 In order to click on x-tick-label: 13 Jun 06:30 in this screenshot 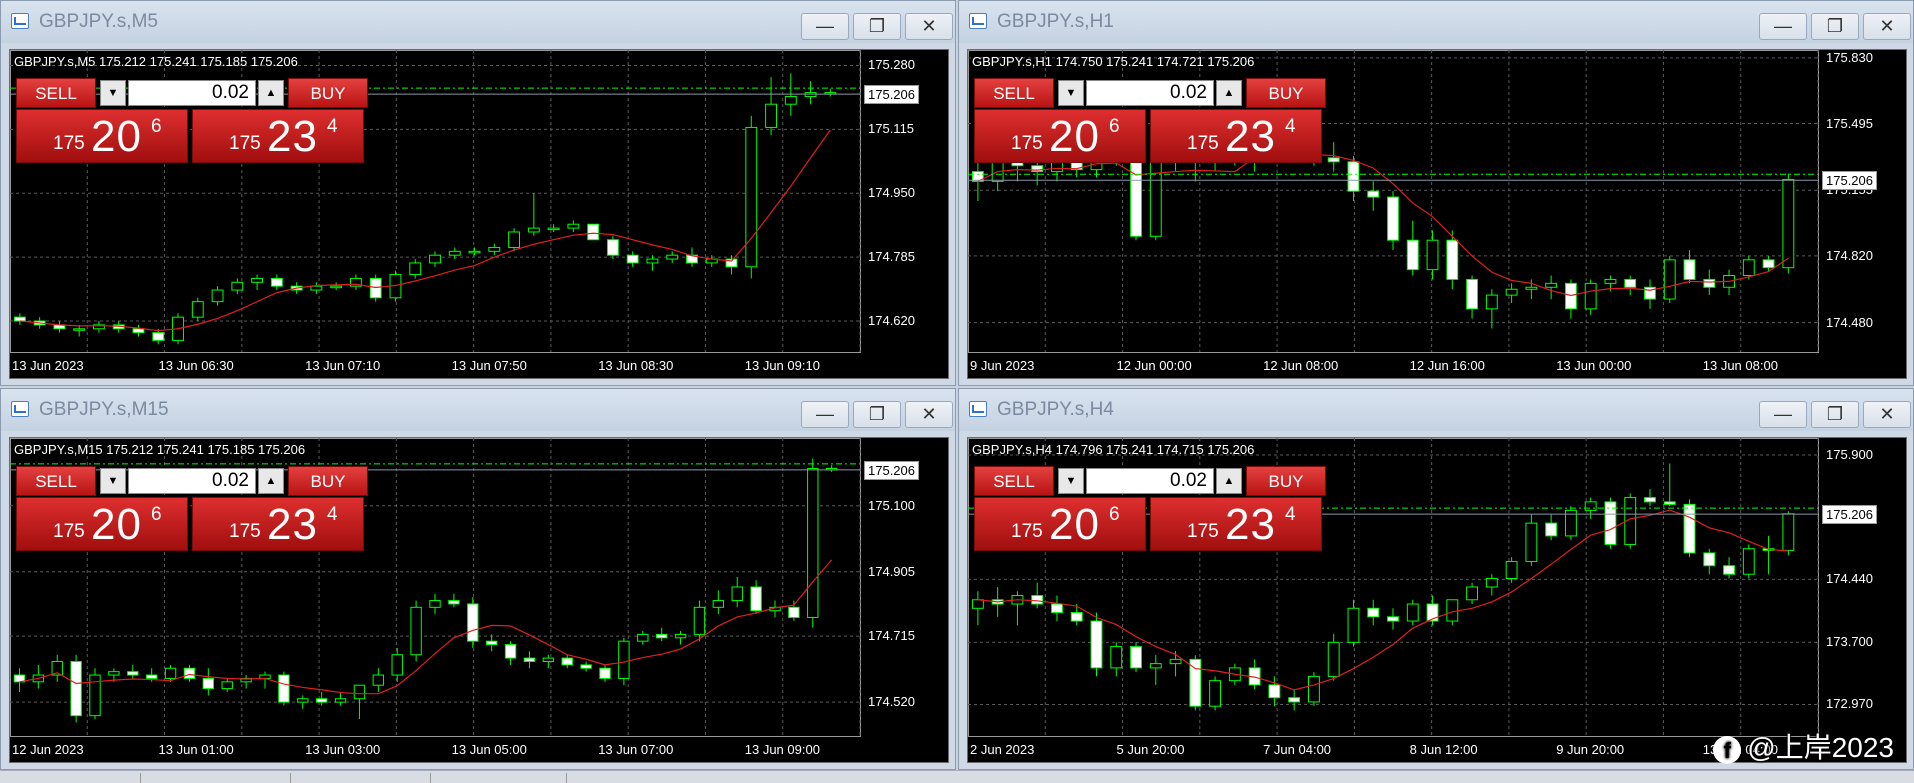, I will do `click(196, 365)`.